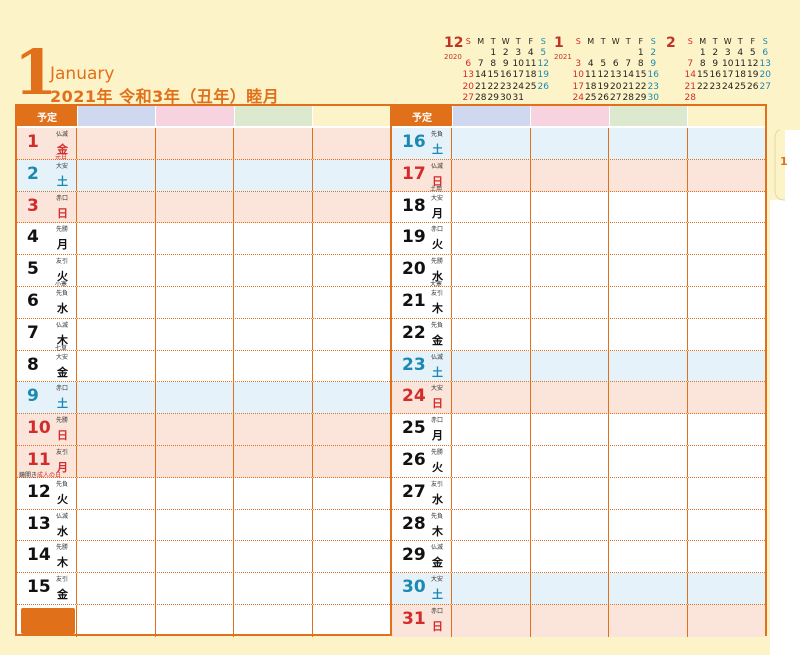  What do you see at coordinates (784, 161) in the screenshot?
I see `month-index-tab: 1` at bounding box center [784, 161].